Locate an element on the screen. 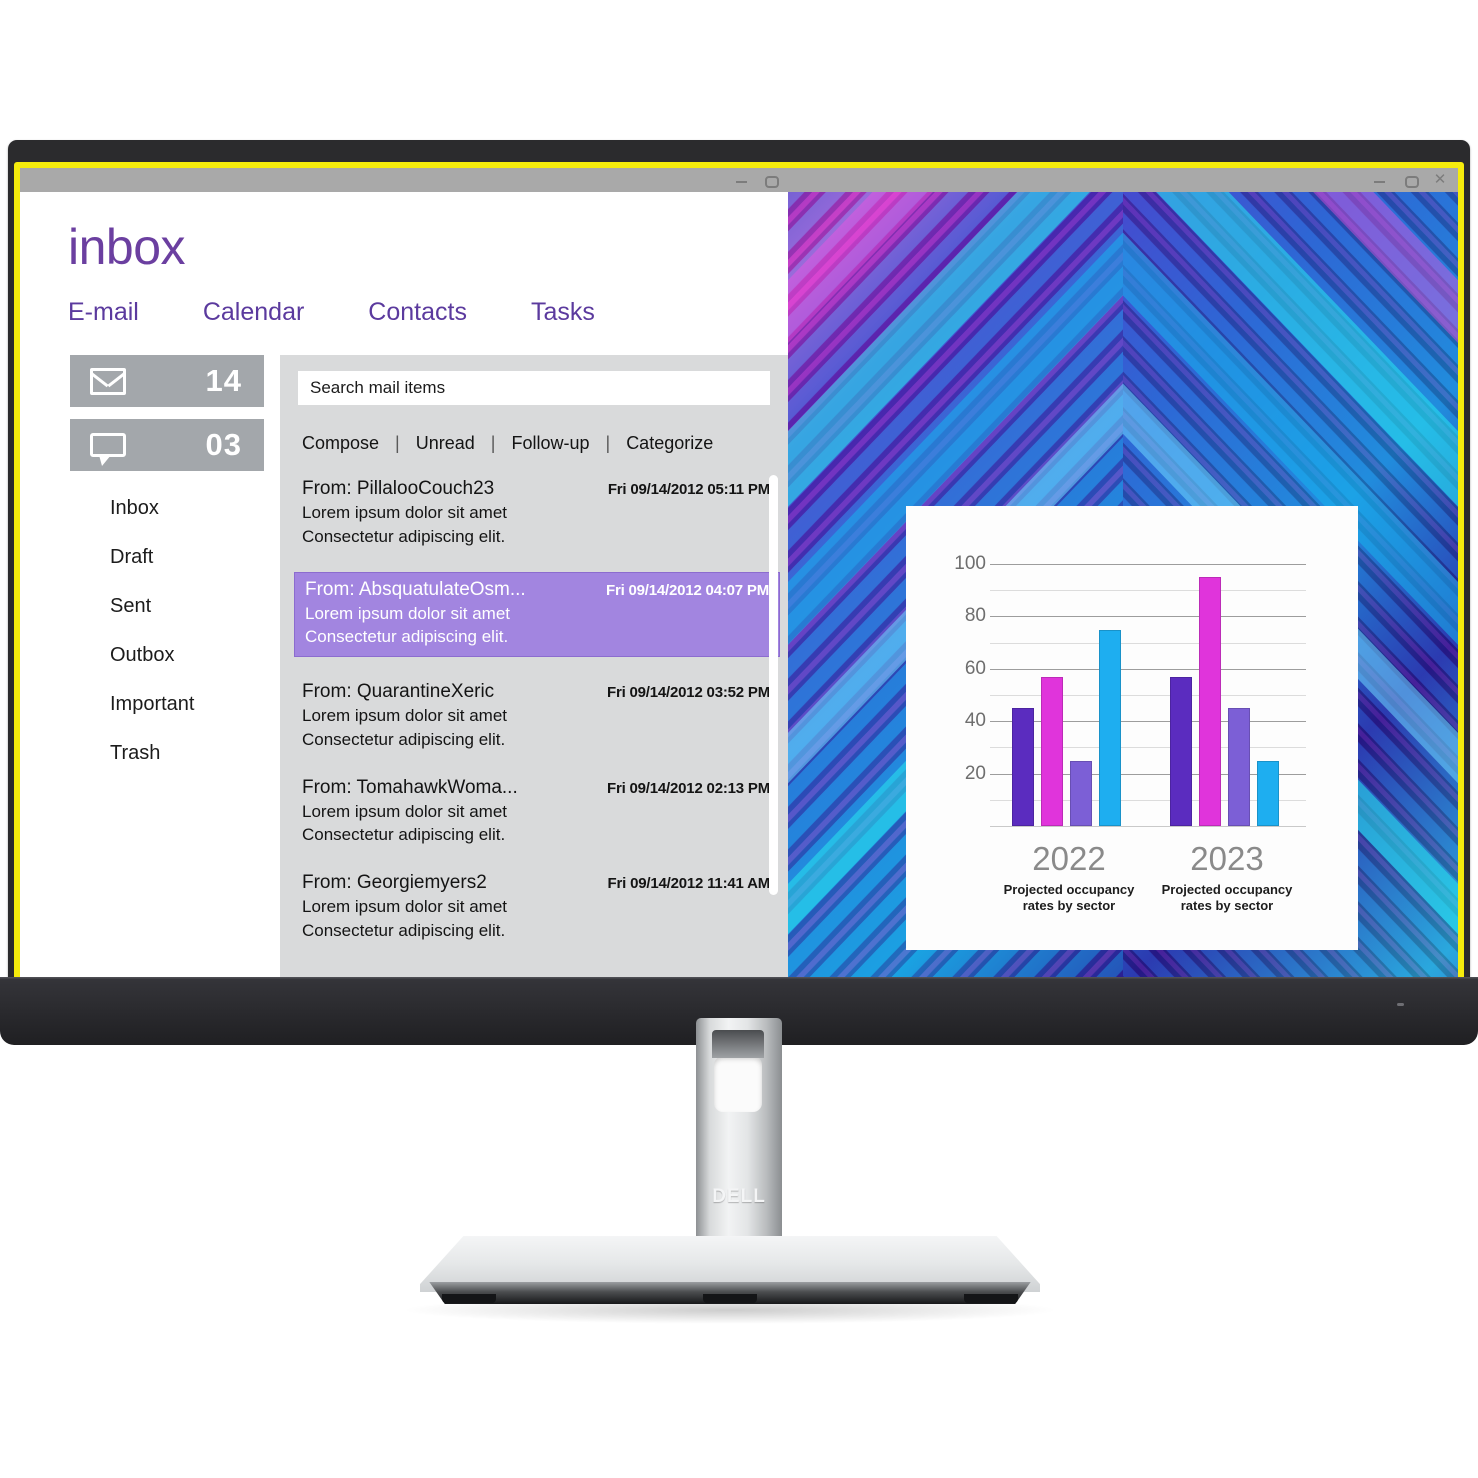  sidebar-item-important: Important is located at coordinates (187, 704).